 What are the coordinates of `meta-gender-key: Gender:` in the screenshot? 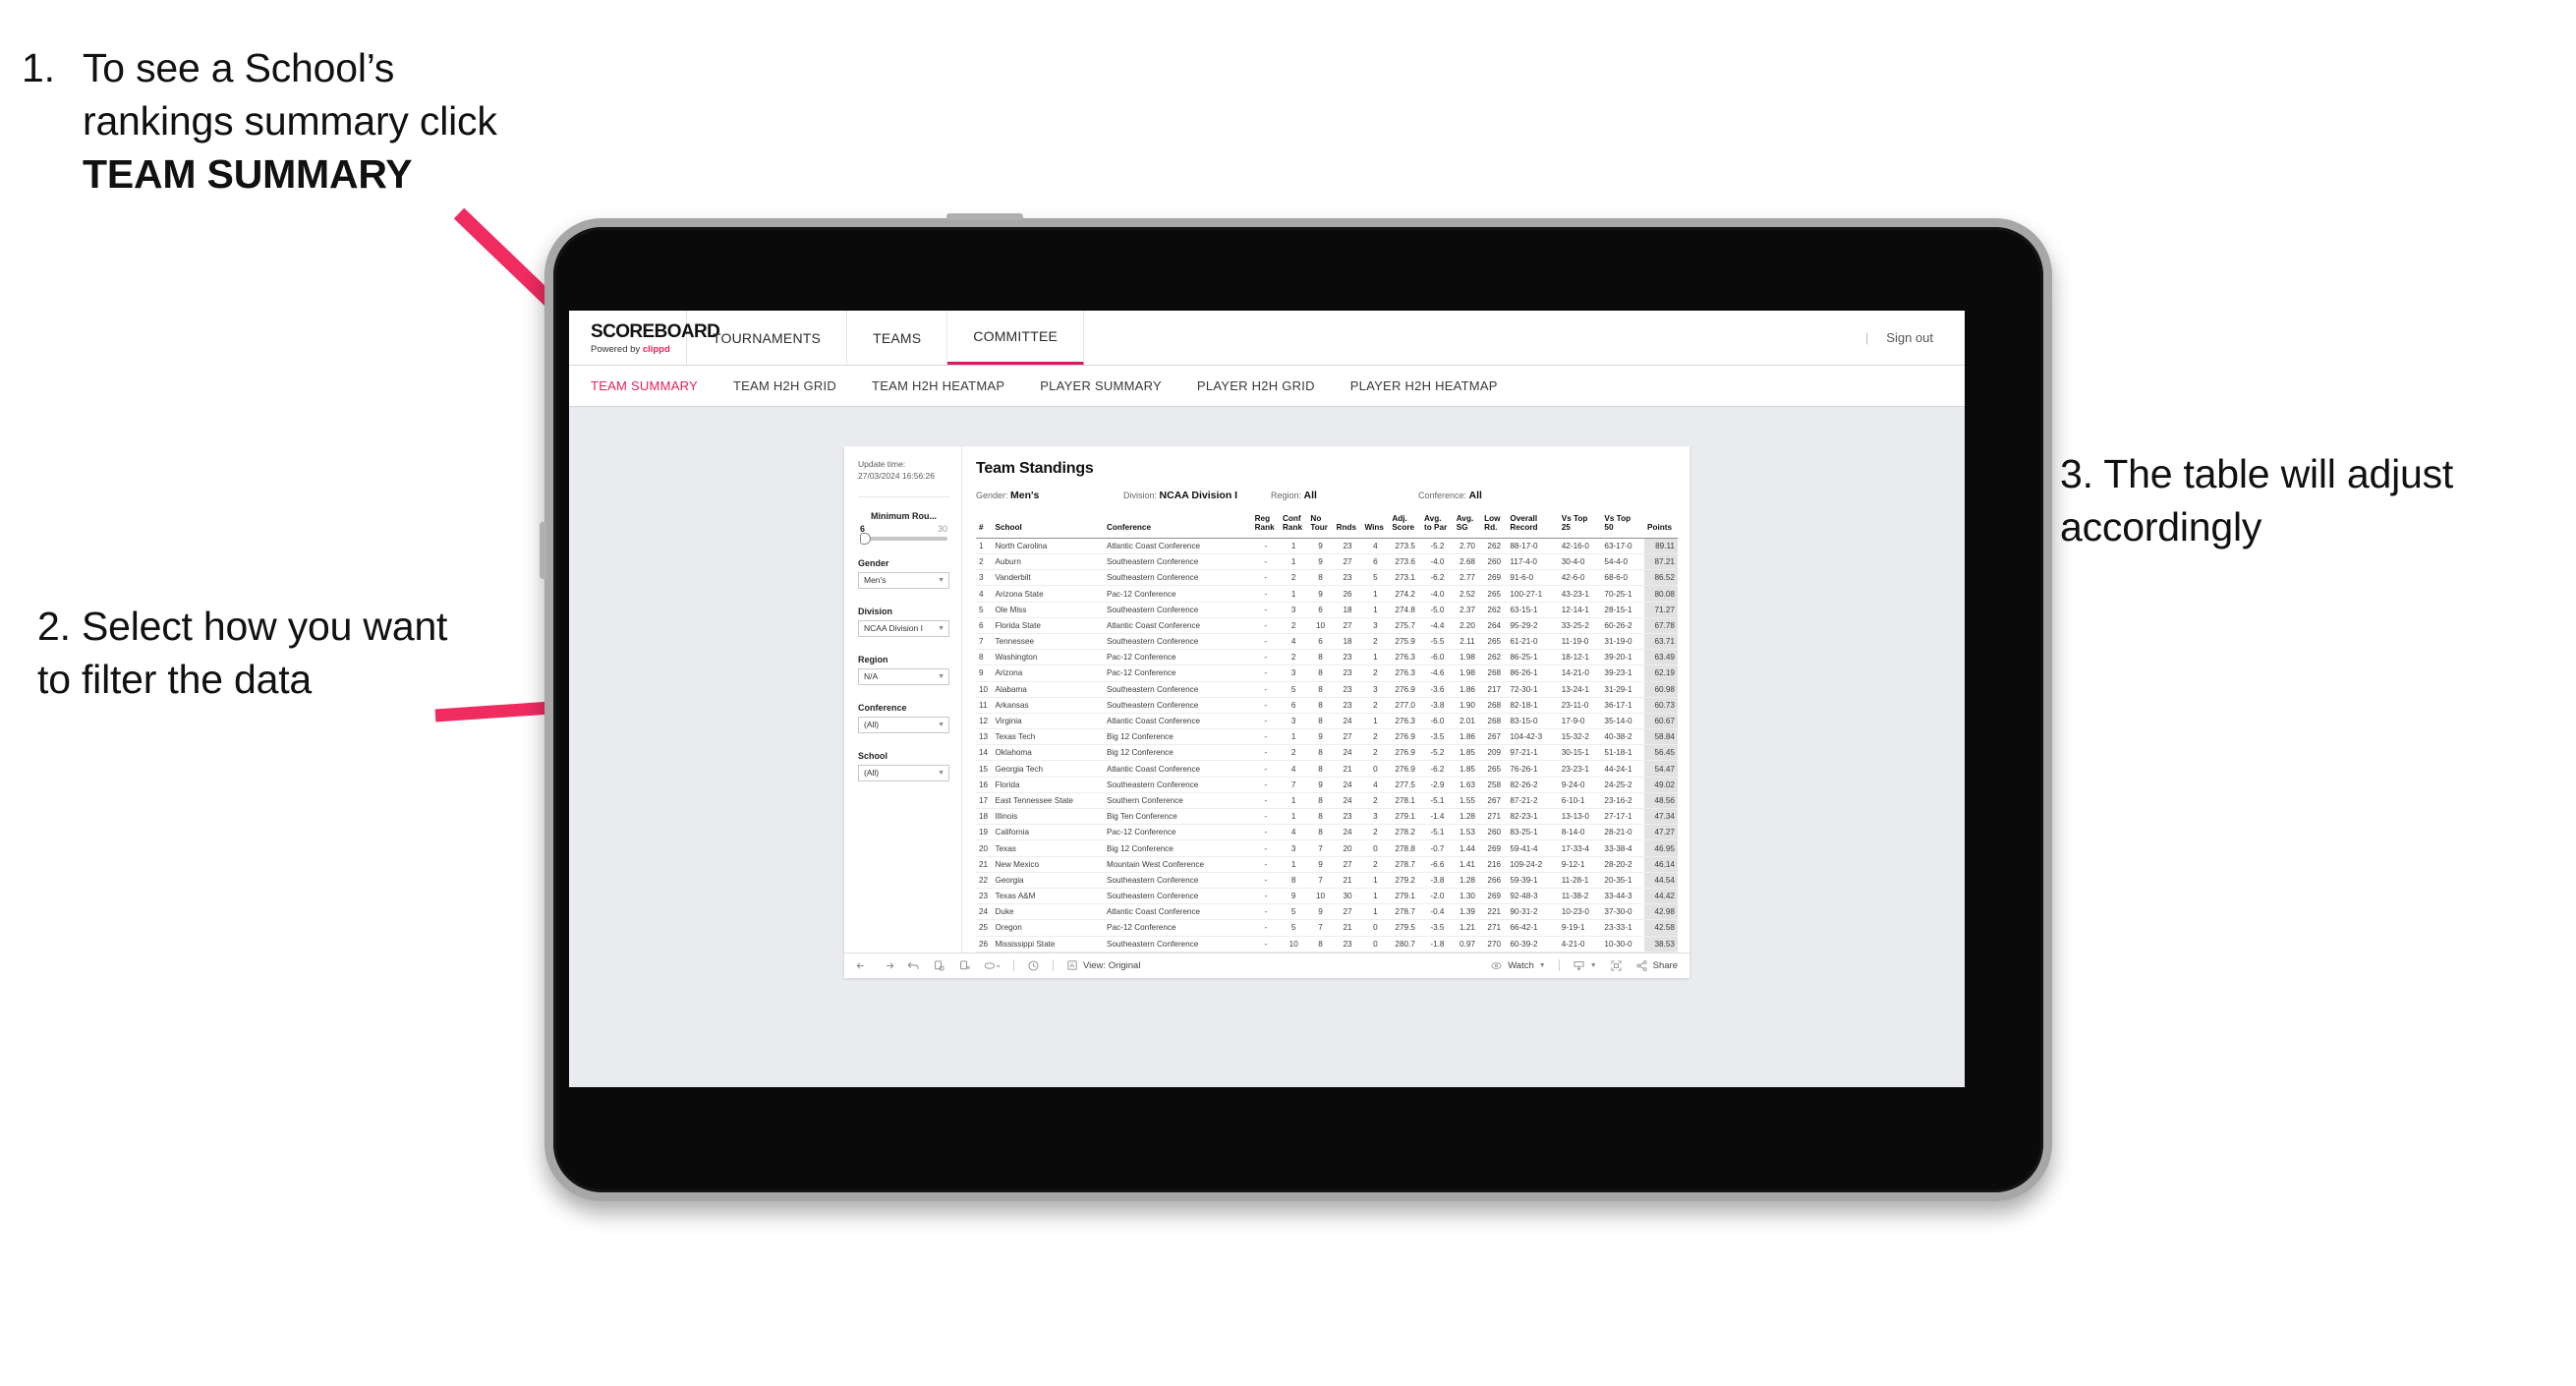 It's located at (992, 496).